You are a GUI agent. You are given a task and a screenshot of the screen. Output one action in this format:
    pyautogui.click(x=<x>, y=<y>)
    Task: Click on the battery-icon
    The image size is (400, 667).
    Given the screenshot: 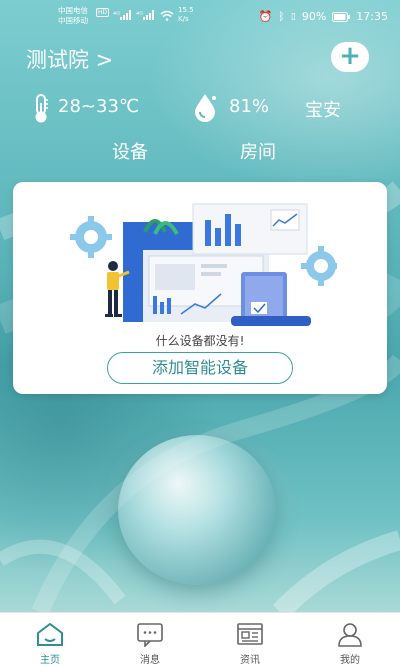 What is the action you would take?
    pyautogui.click(x=341, y=16)
    